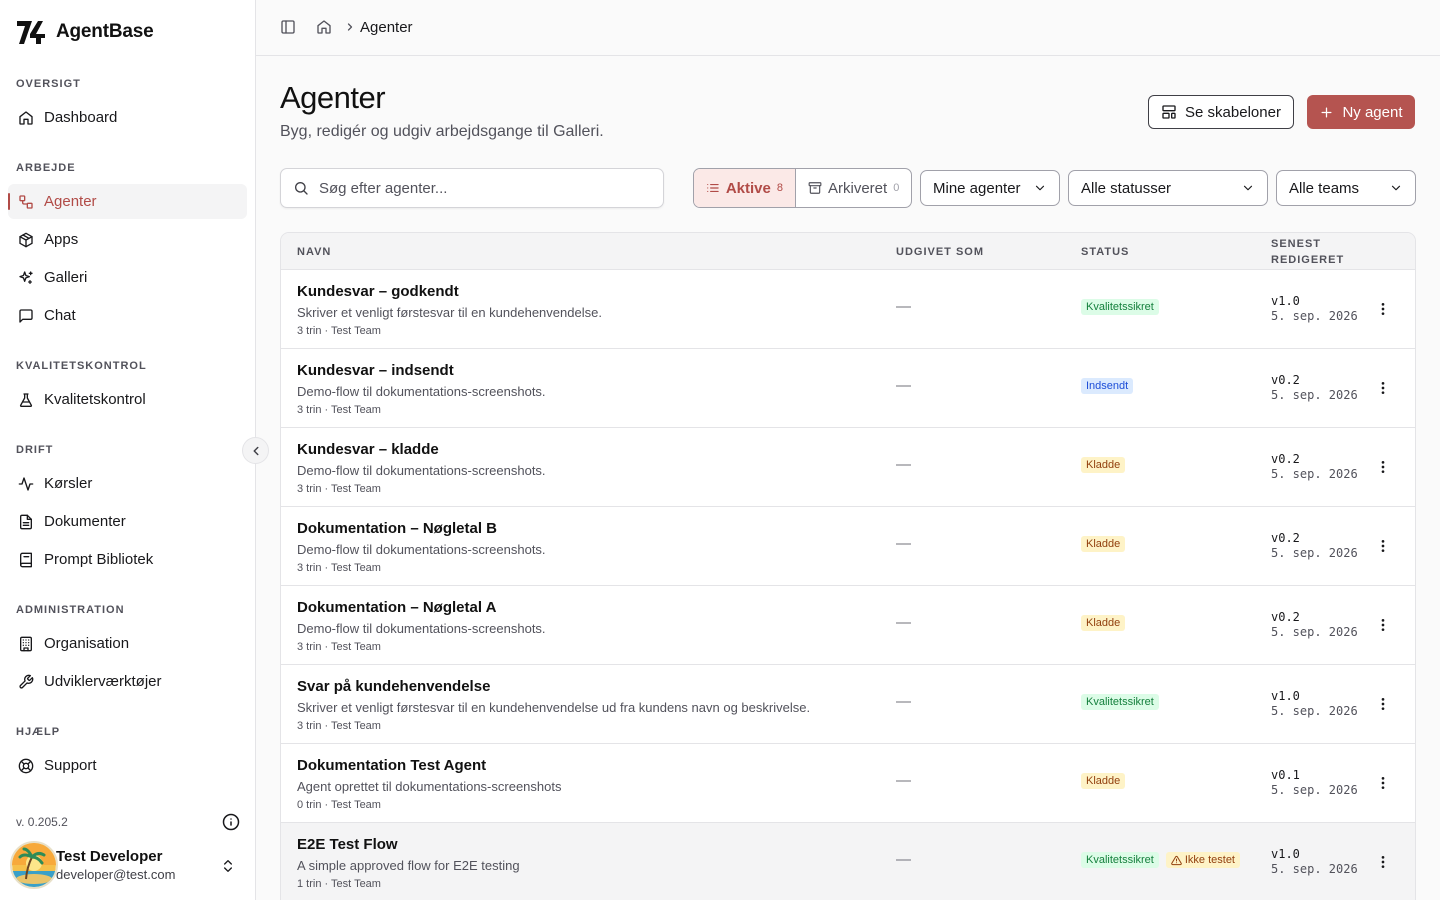  Describe the element at coordinates (375, 370) in the screenshot. I see `agent-title: Kundesvar – indsendt` at that location.